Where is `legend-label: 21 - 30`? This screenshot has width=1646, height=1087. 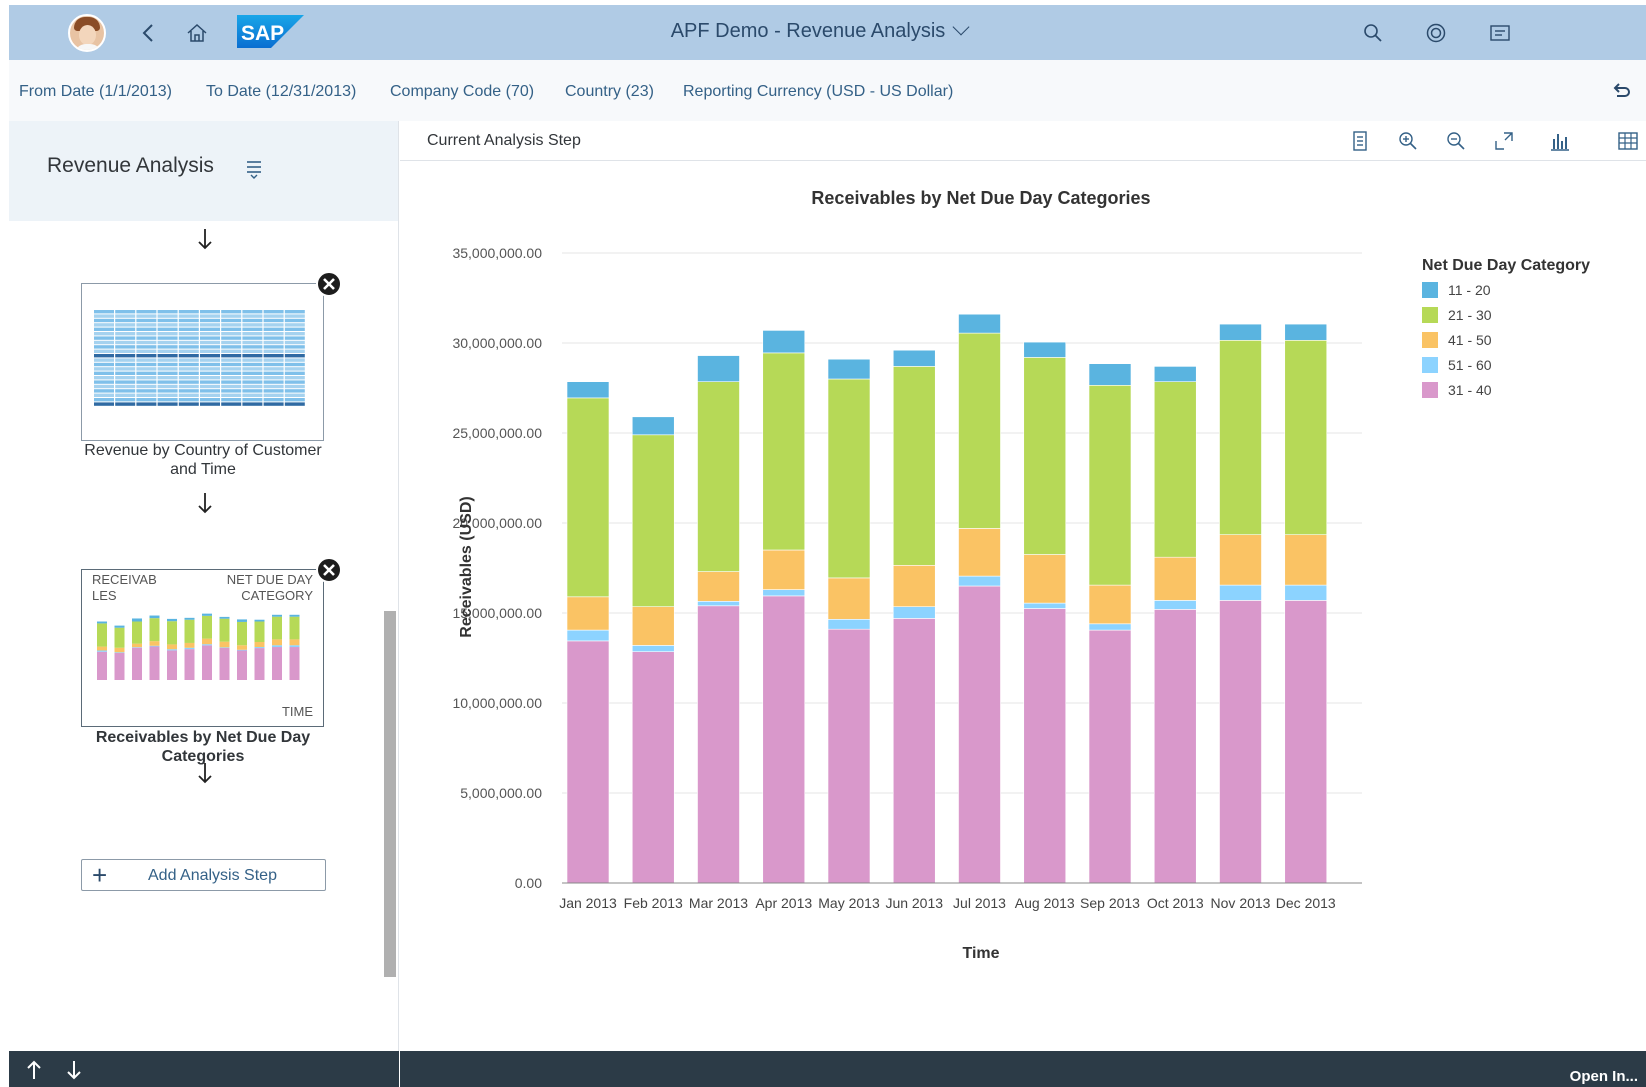 legend-label: 21 - 30 is located at coordinates (1470, 315).